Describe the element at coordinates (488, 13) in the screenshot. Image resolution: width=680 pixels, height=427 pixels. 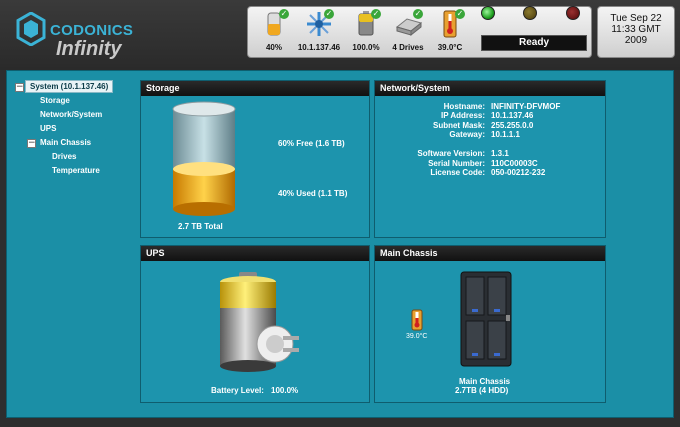
I see `status-light-green` at that location.